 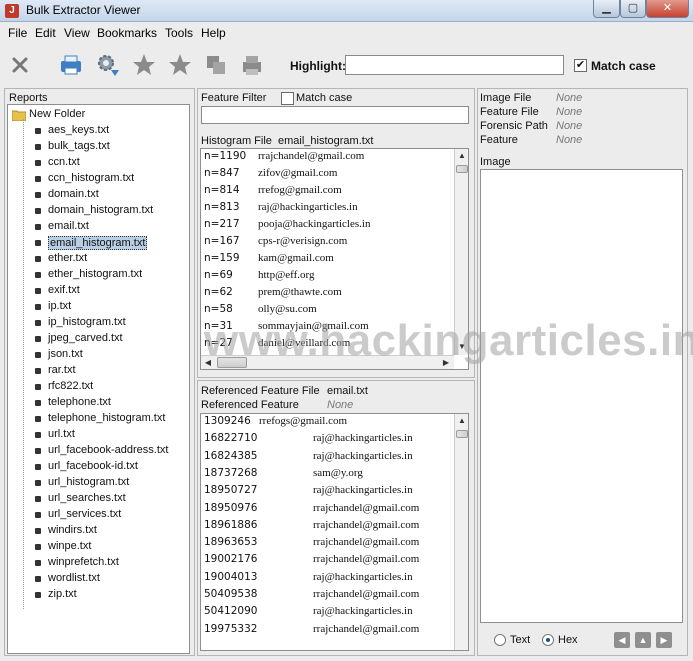 I want to click on referenced-file-label: Referenced Feature File, so click(x=260, y=391).